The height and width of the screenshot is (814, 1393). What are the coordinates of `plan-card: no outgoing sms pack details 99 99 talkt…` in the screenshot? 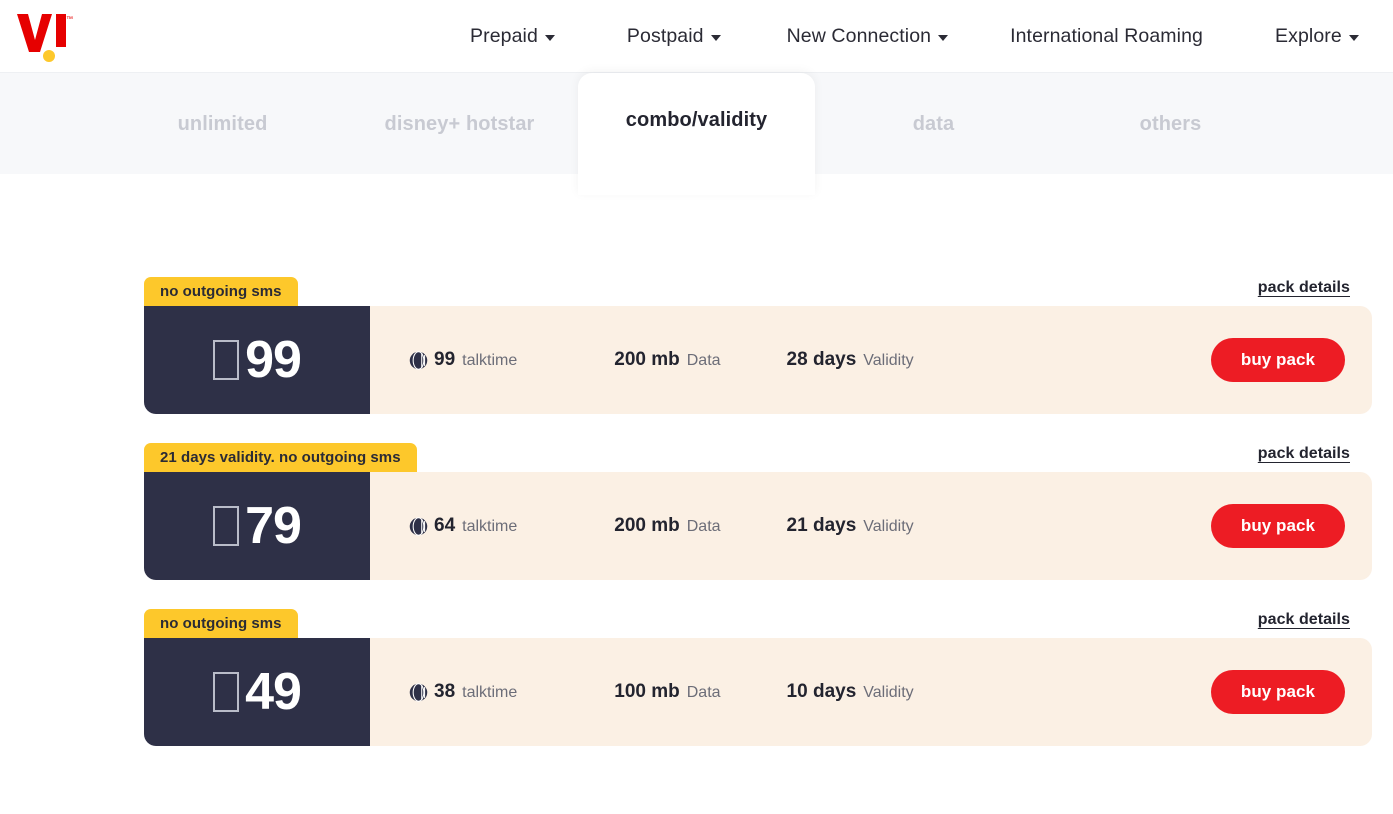 It's located at (758, 345).